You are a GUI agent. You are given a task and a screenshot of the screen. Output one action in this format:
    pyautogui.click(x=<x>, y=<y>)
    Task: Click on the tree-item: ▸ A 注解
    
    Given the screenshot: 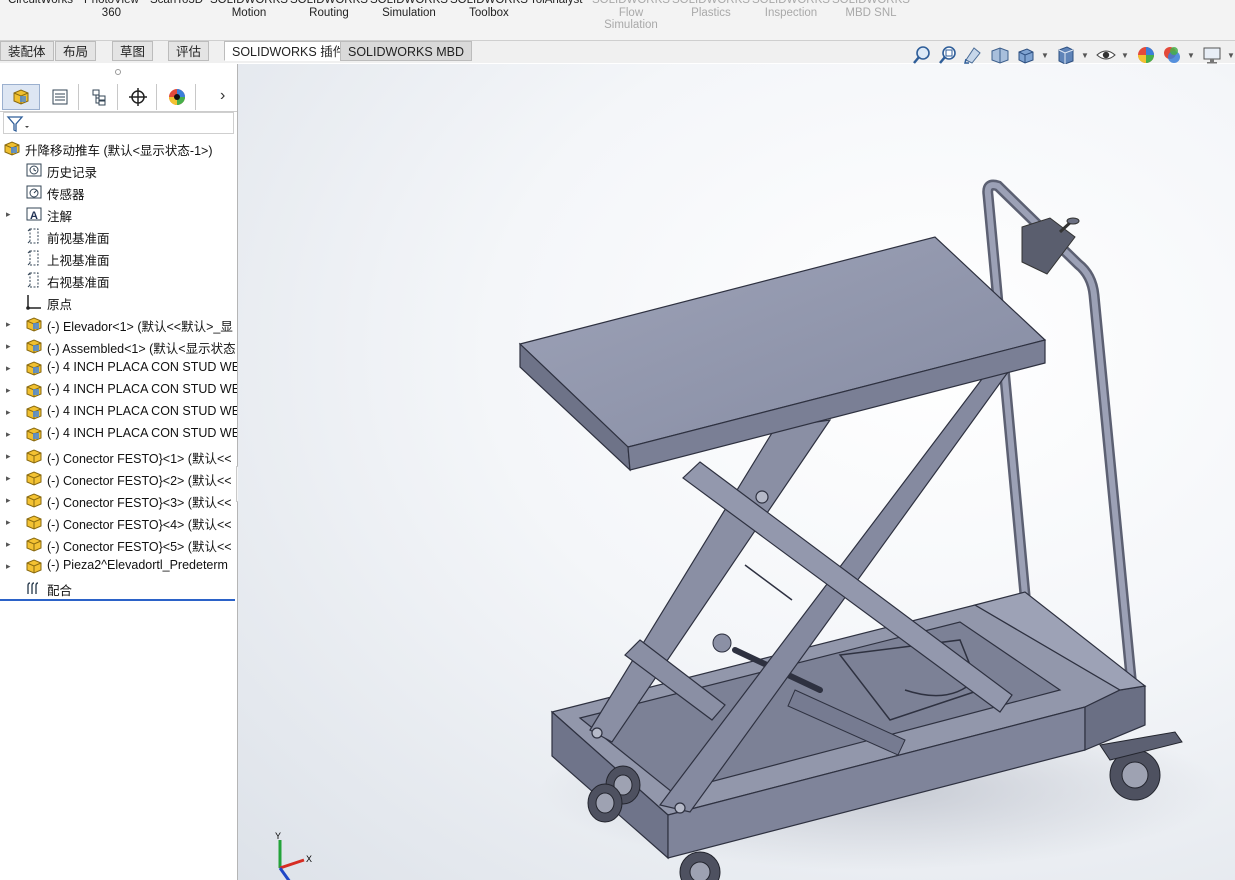 What is the action you would take?
    pyautogui.click(x=118, y=214)
    